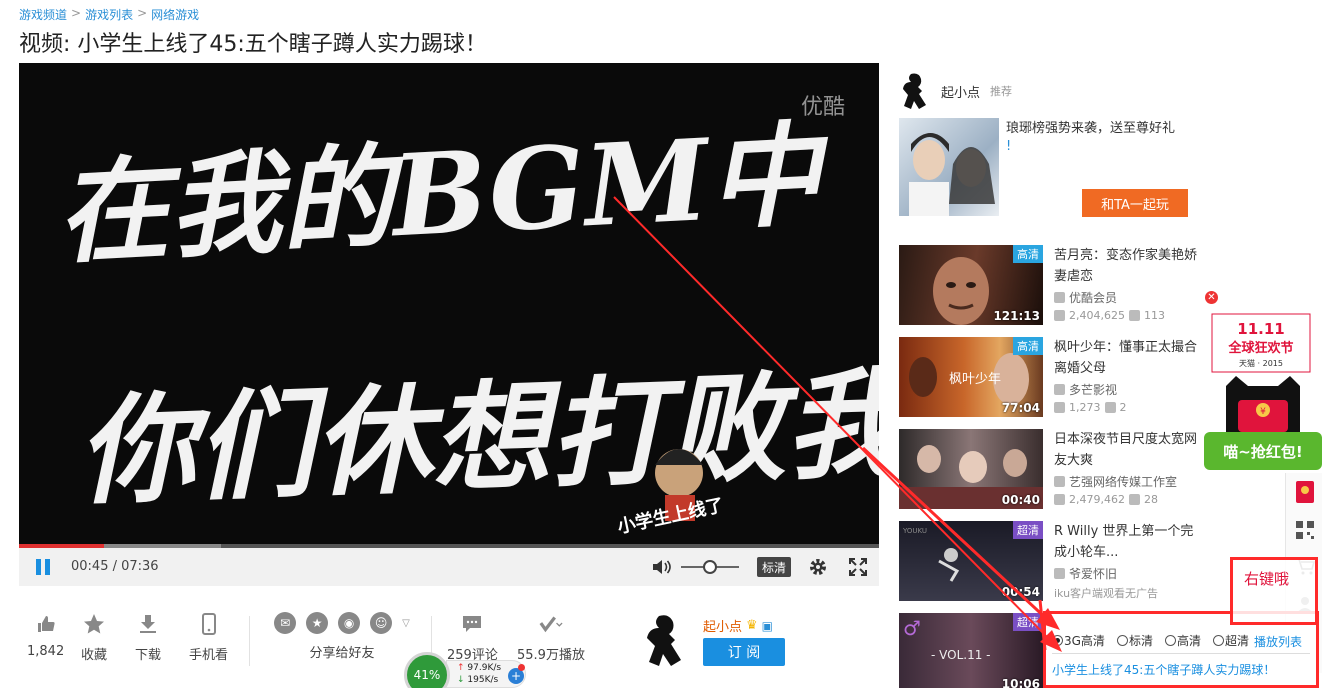 This screenshot has width=1322, height=688. Describe the element at coordinates (1020, 592) in the screenshot. I see `video-duration: 00:54` at that location.